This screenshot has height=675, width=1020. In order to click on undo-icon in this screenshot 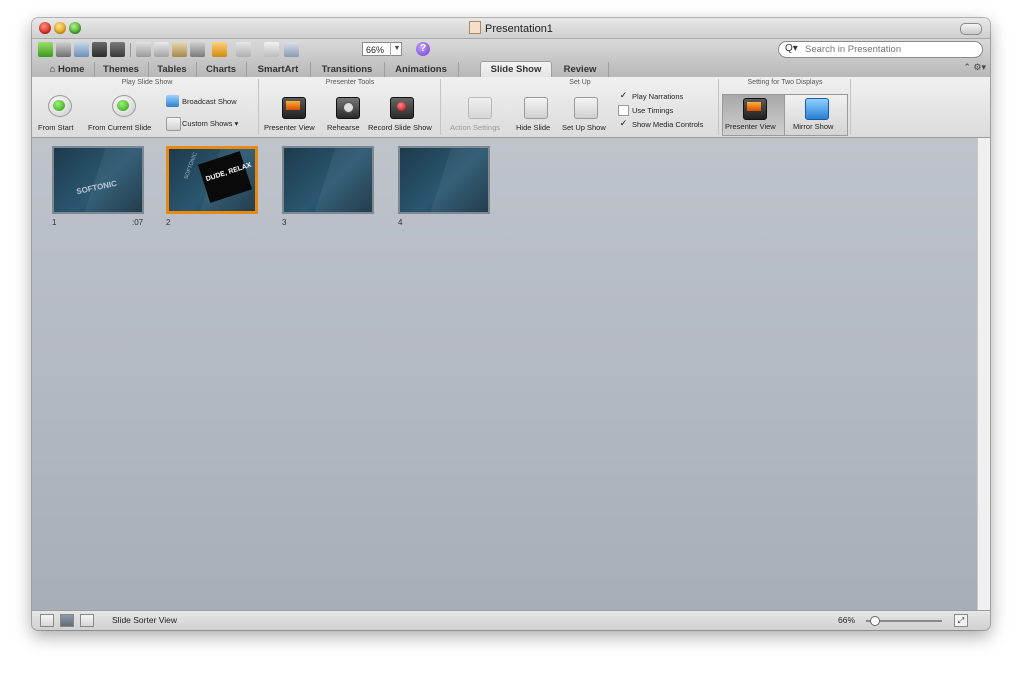, I will do `click(219, 49)`.